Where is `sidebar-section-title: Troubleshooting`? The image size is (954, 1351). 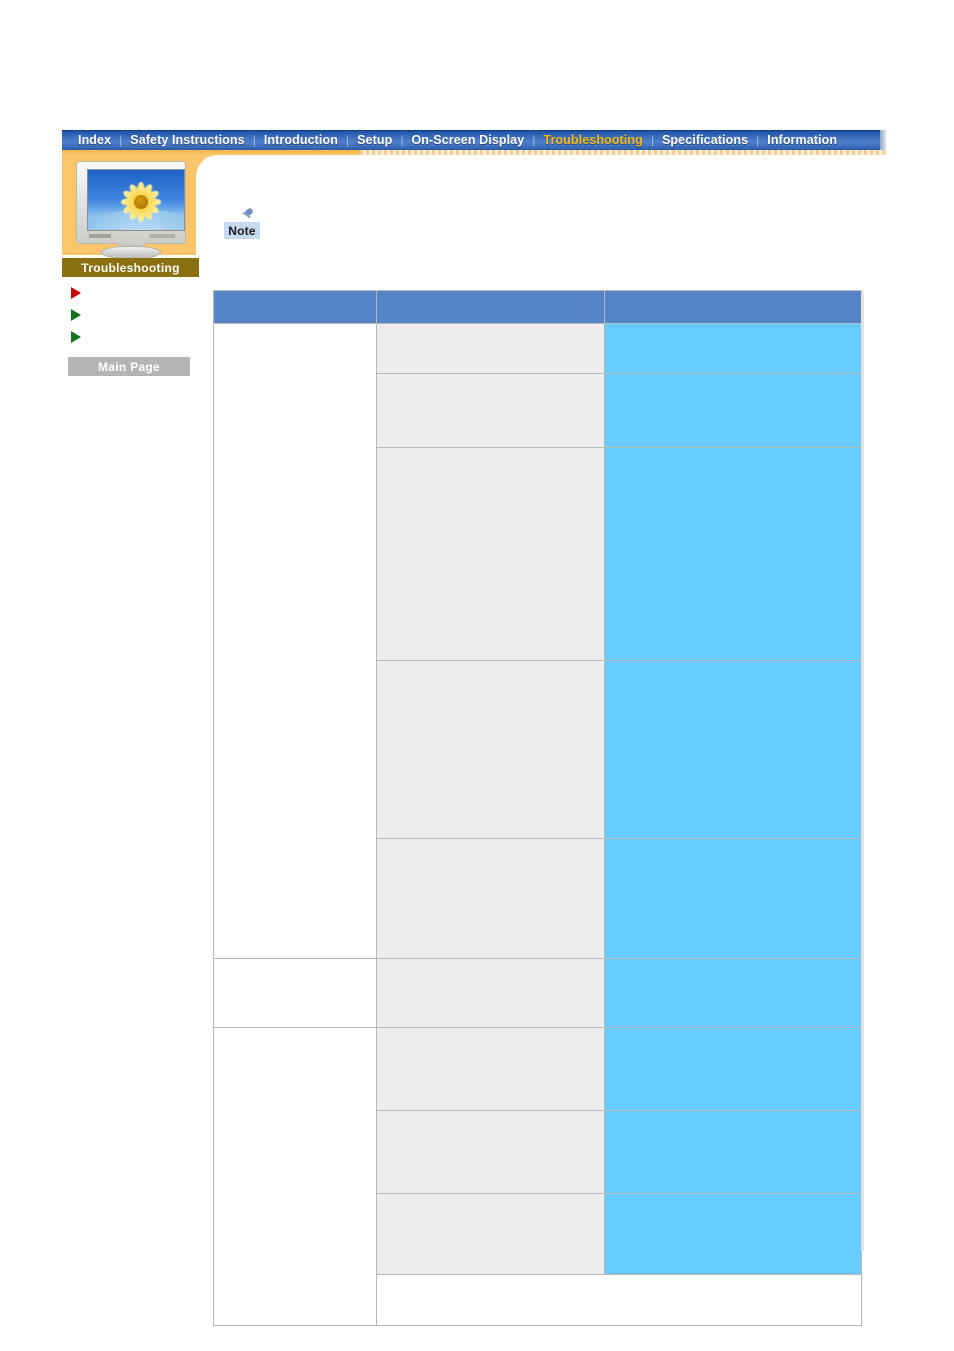
sidebar-section-title: Troubleshooting is located at coordinates (130, 267).